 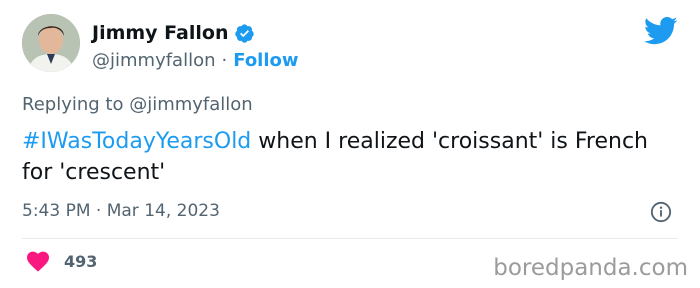 I want to click on avatar, so click(x=51, y=43).